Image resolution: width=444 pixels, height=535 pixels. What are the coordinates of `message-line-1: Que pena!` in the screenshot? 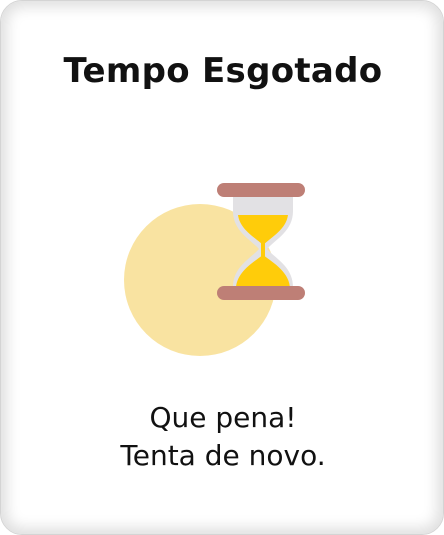 It's located at (223, 417).